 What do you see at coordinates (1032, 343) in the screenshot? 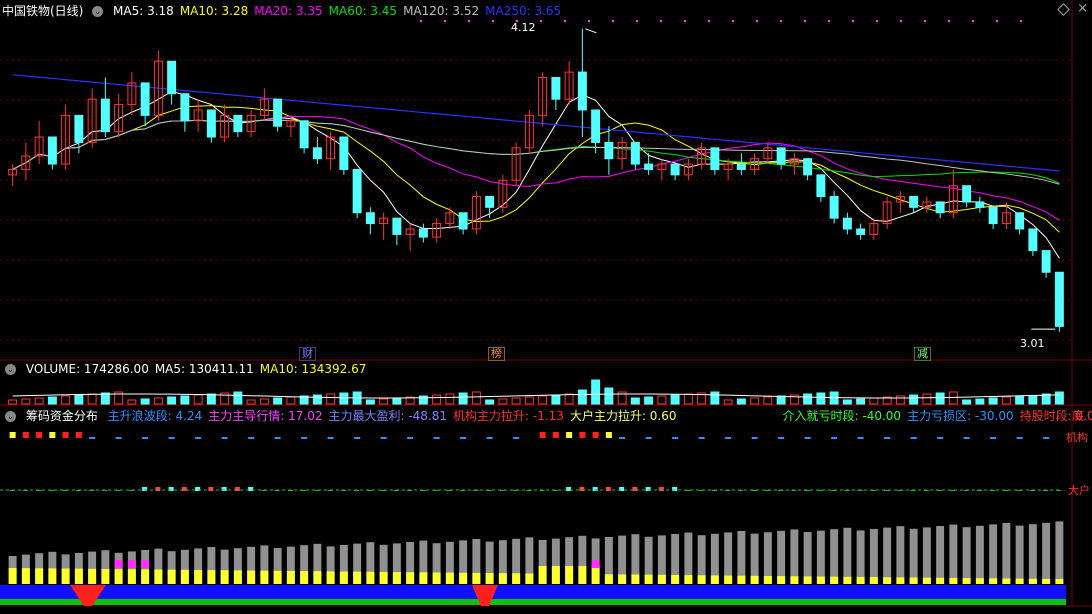
I see `low-price-label: 3.01` at bounding box center [1032, 343].